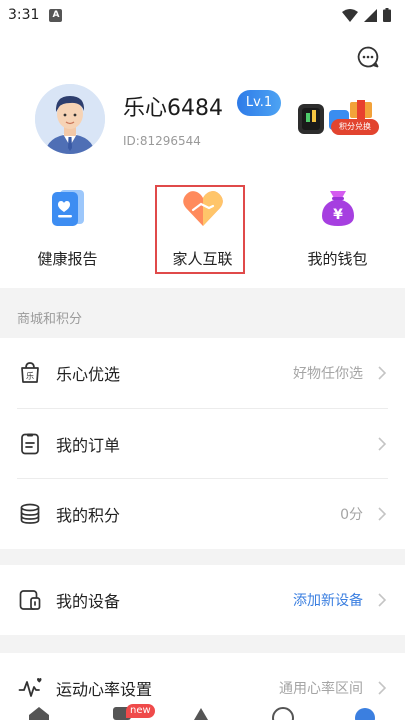  What do you see at coordinates (56, 15) in the screenshot?
I see `notification-a-icon: A` at bounding box center [56, 15].